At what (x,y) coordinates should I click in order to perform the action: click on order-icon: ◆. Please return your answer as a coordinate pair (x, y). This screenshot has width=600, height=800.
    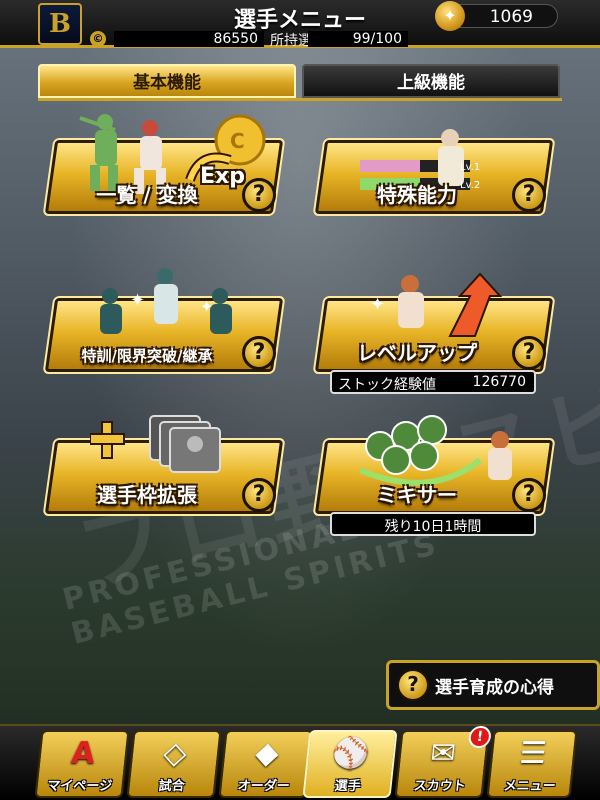
    Looking at the image, I should click on (267, 753).